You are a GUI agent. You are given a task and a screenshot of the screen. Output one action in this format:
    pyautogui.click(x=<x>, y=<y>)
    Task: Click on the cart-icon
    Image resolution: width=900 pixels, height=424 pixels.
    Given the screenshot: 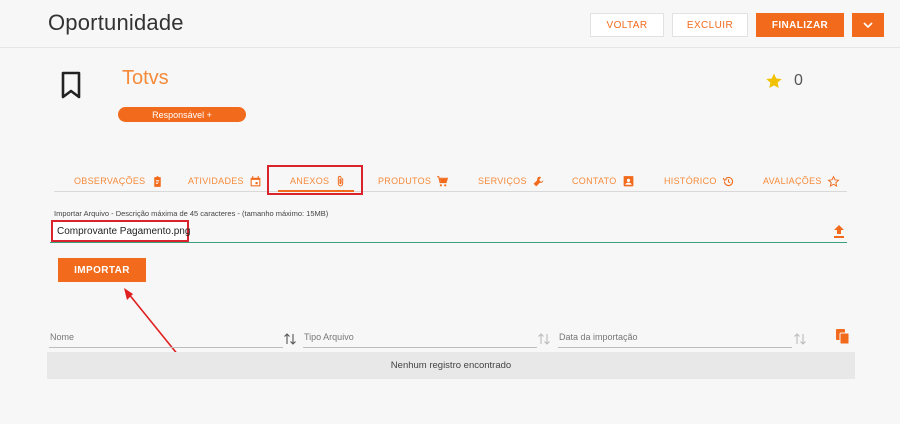 What is the action you would take?
    pyautogui.click(x=443, y=180)
    